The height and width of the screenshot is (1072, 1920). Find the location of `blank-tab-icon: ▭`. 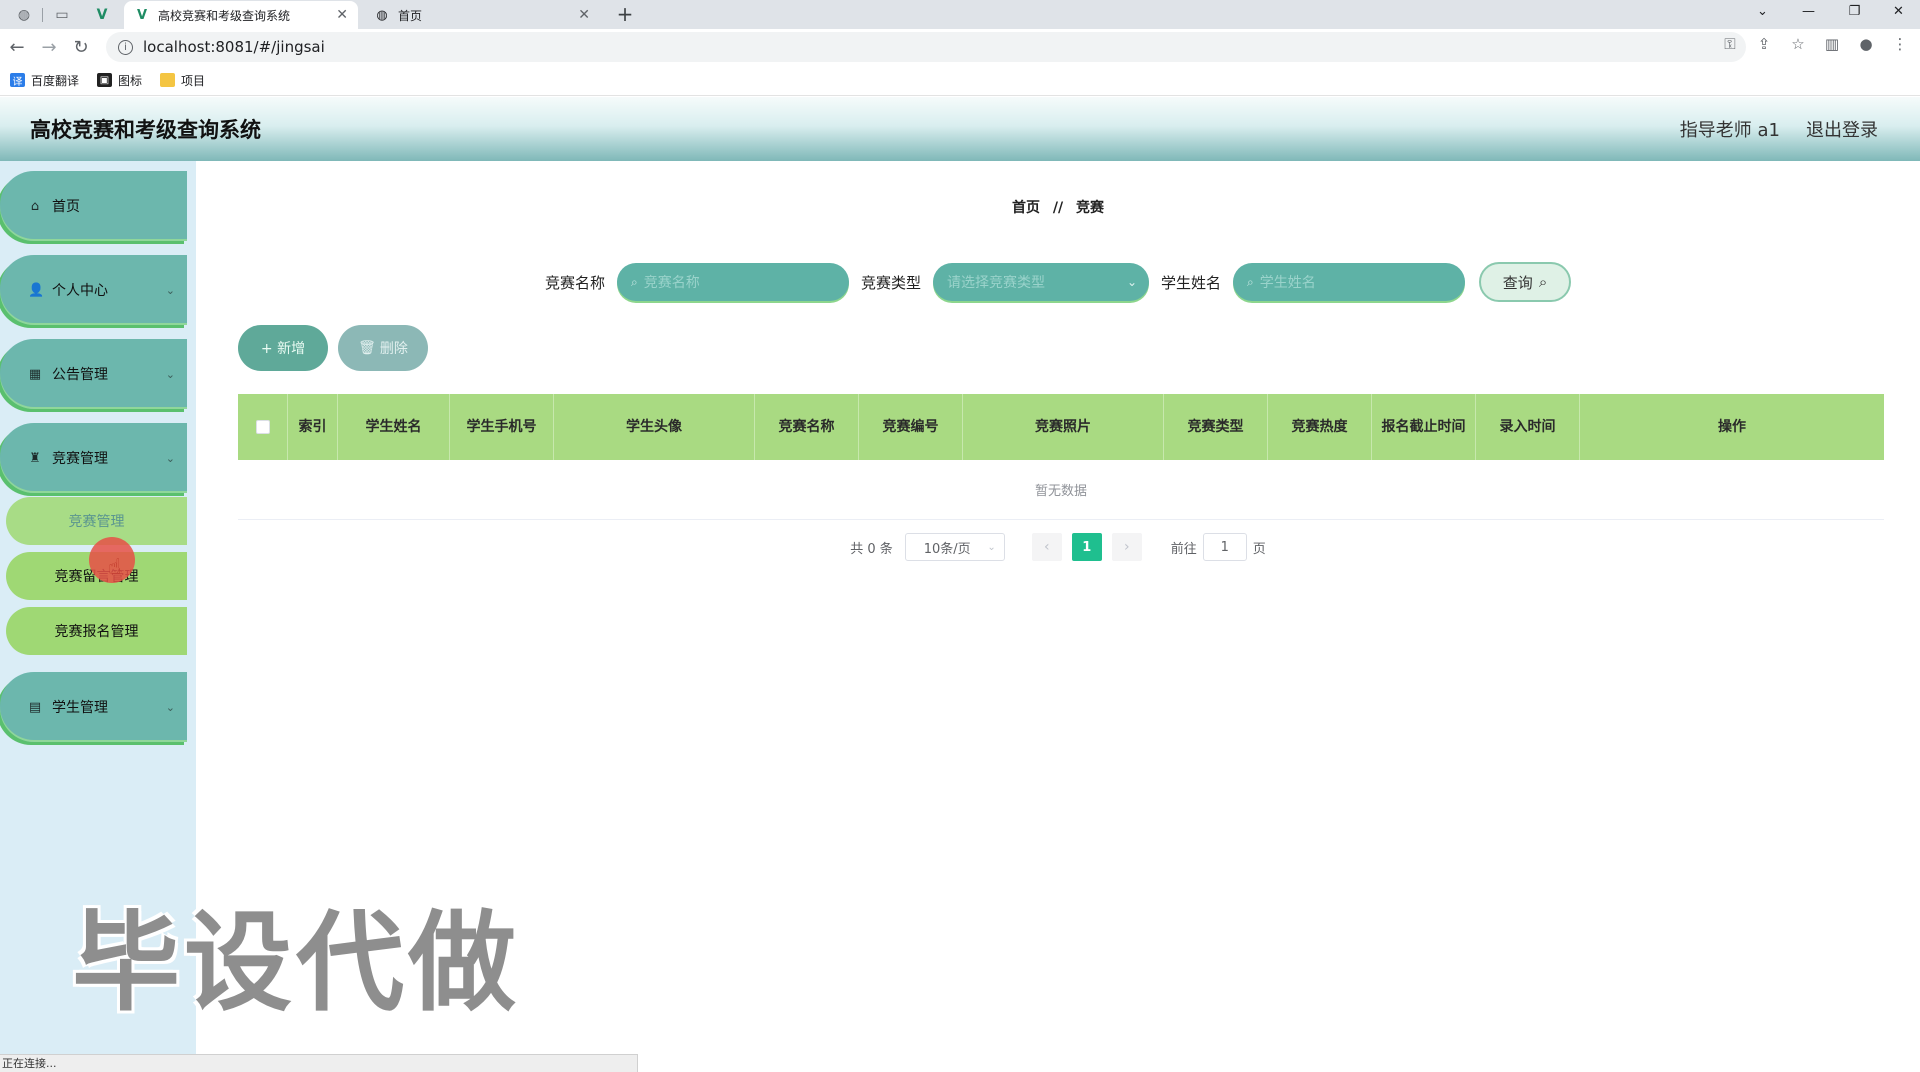

blank-tab-icon: ▭ is located at coordinates (62, 15).